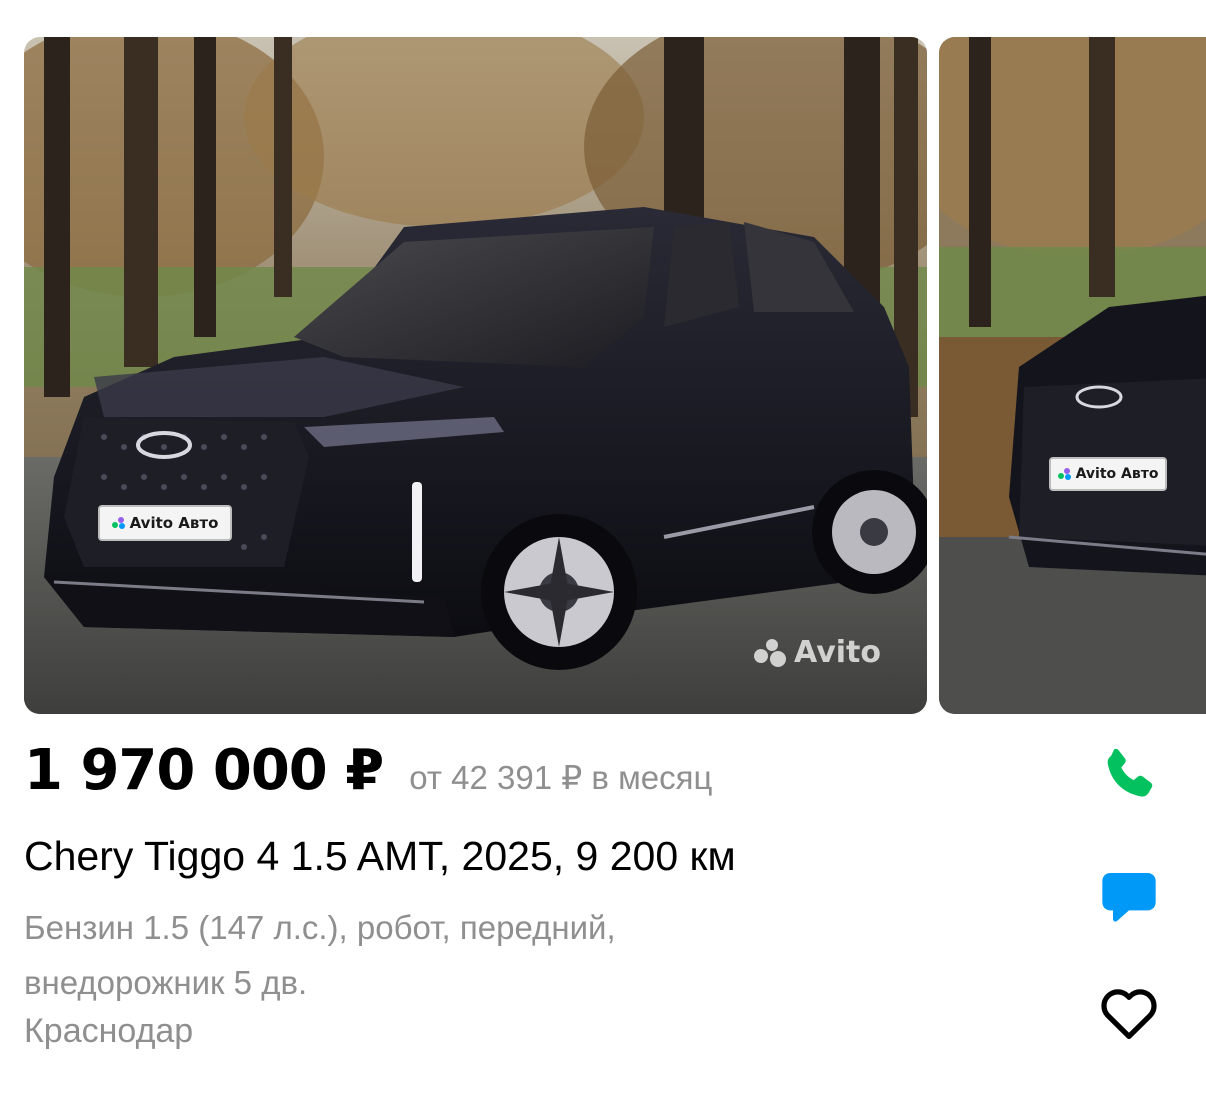 The image size is (1206, 1102). I want to click on price: 1 970 000 ₽, so click(204, 770).